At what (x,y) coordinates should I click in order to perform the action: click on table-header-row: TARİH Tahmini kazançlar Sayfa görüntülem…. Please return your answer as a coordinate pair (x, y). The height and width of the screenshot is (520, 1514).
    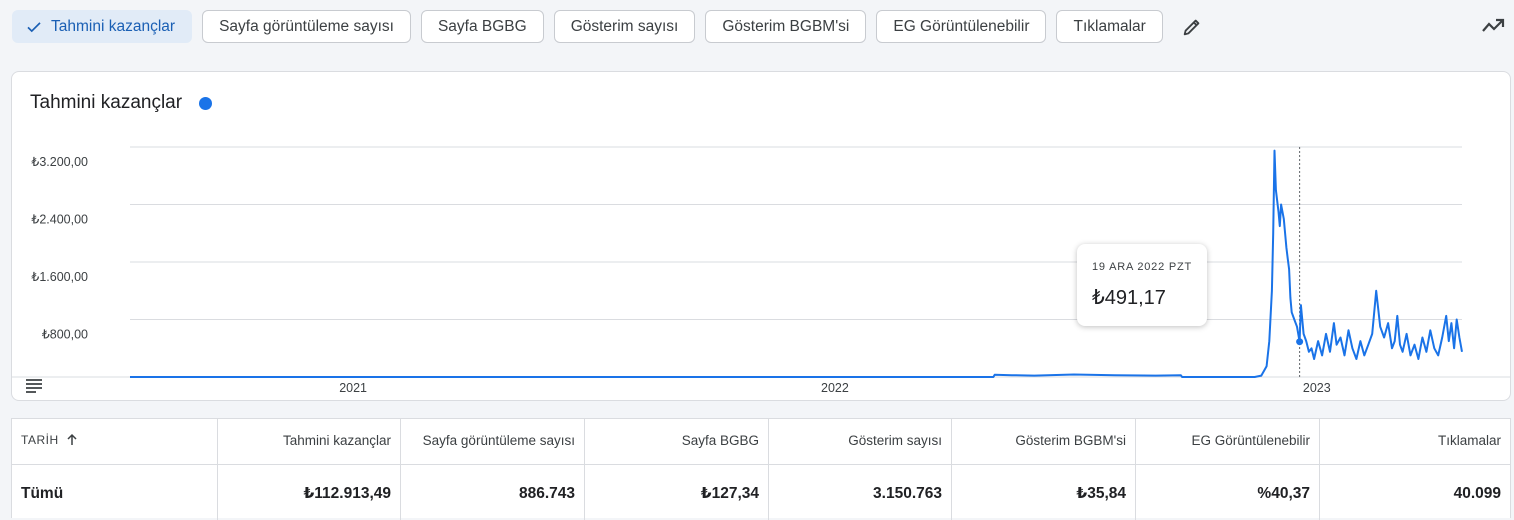
    Looking at the image, I should click on (761, 442).